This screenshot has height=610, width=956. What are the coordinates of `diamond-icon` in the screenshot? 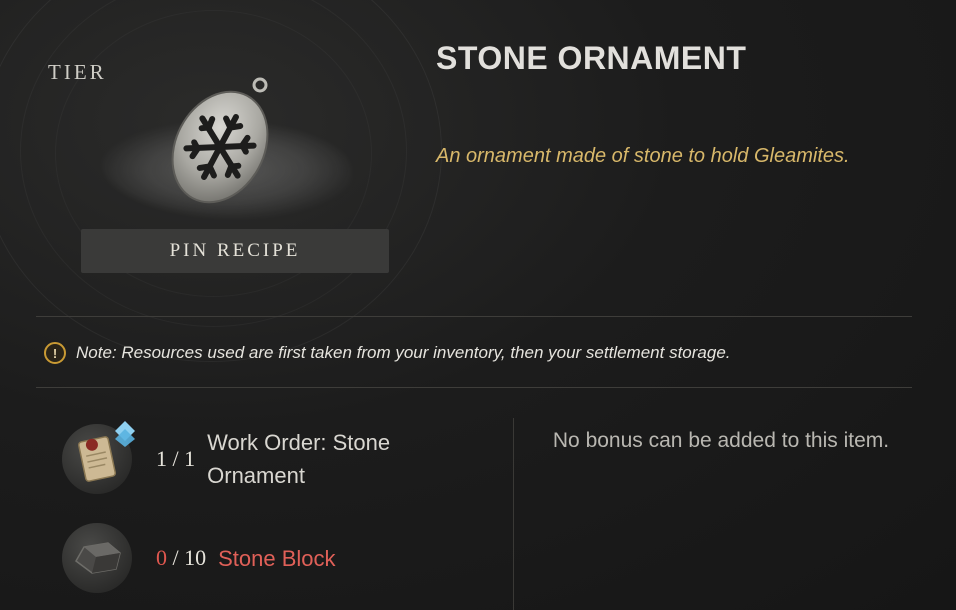 It's located at (125, 434).